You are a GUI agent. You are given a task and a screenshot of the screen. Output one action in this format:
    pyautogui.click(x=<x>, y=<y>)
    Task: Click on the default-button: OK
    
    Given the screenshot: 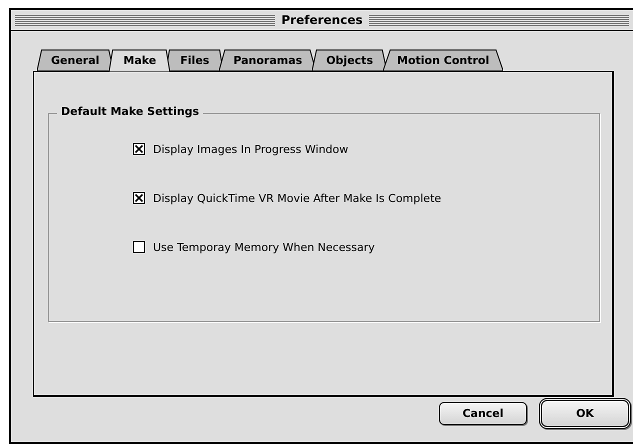 What is the action you would take?
    pyautogui.click(x=585, y=413)
    